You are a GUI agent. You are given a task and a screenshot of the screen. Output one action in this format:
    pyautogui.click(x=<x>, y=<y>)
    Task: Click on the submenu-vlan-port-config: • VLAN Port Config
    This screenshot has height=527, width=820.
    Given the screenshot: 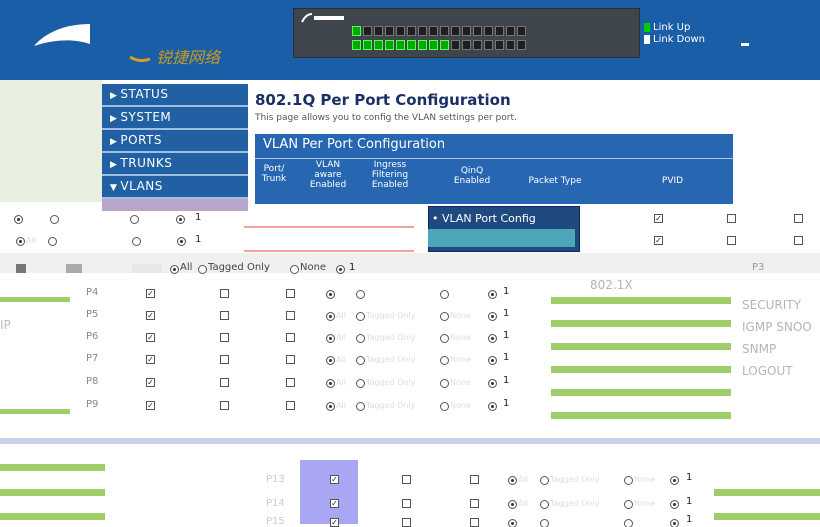 What is the action you would take?
    pyautogui.click(x=484, y=218)
    